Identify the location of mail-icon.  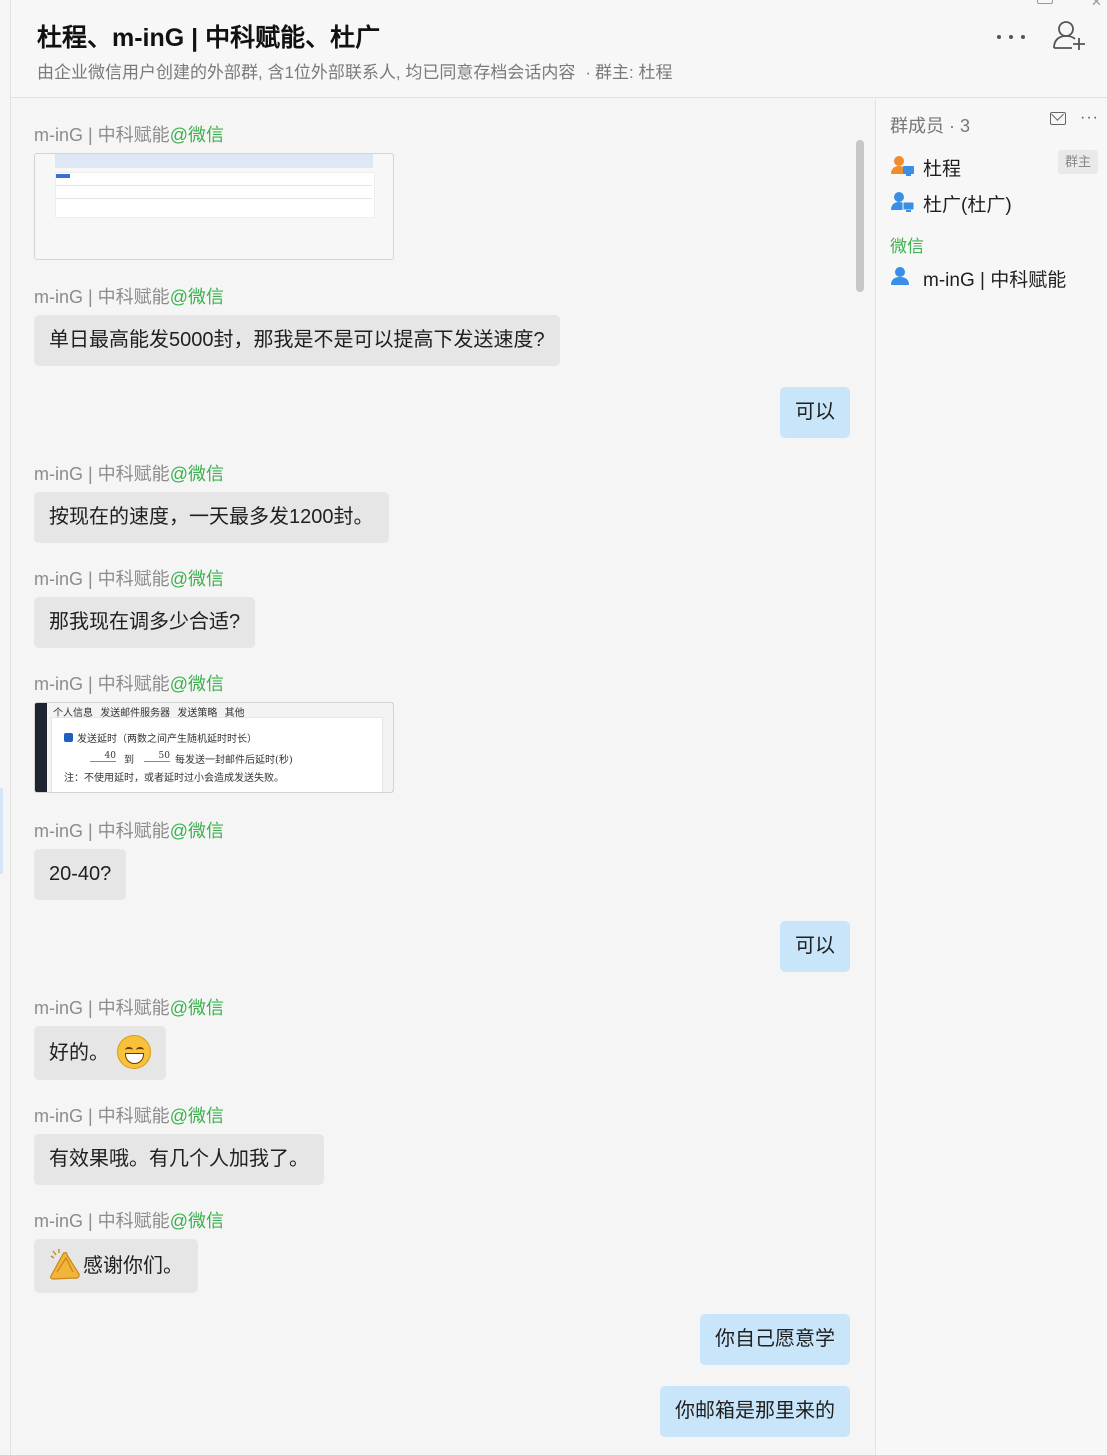
(1058, 118).